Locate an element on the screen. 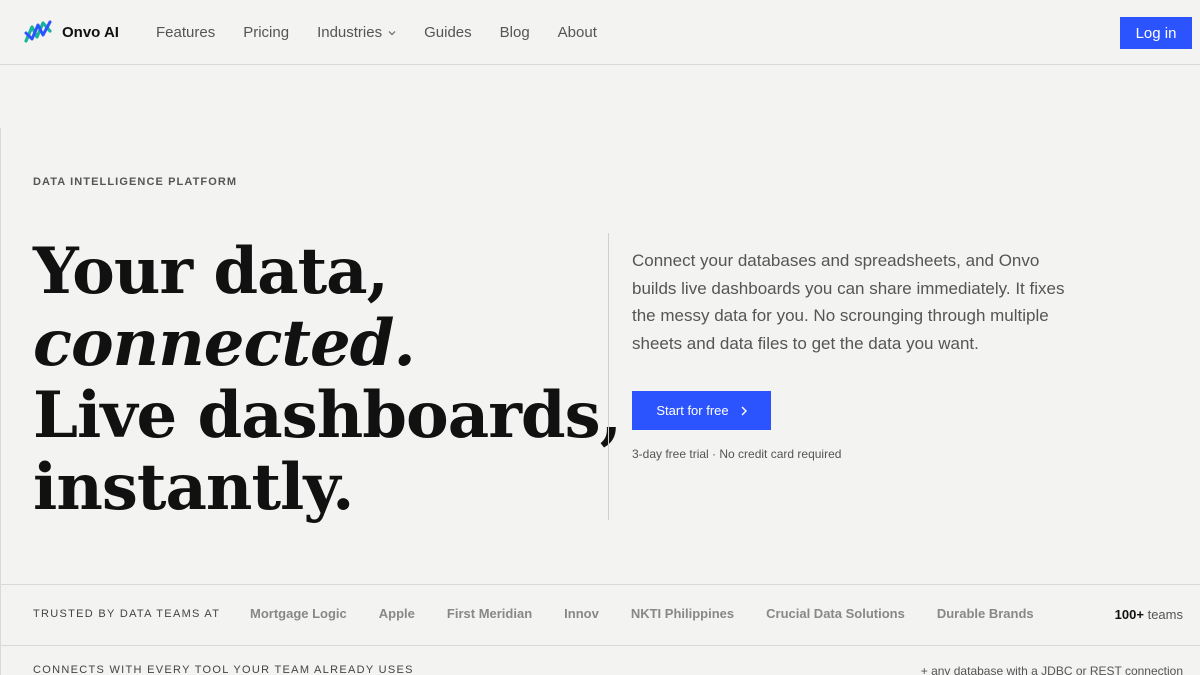 The width and height of the screenshot is (1200, 675). start-for-free-button: Start for free is located at coordinates (701, 410).